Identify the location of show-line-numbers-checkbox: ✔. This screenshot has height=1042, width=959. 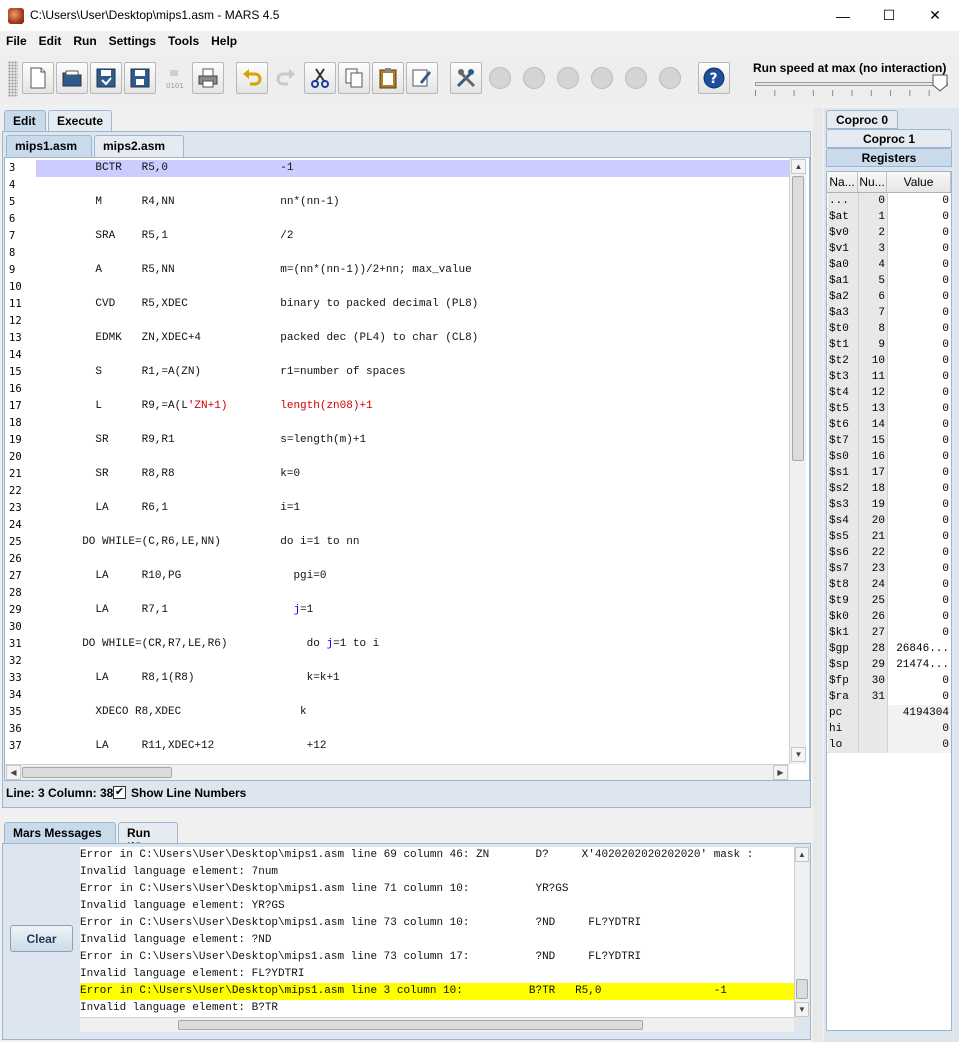
(119, 792).